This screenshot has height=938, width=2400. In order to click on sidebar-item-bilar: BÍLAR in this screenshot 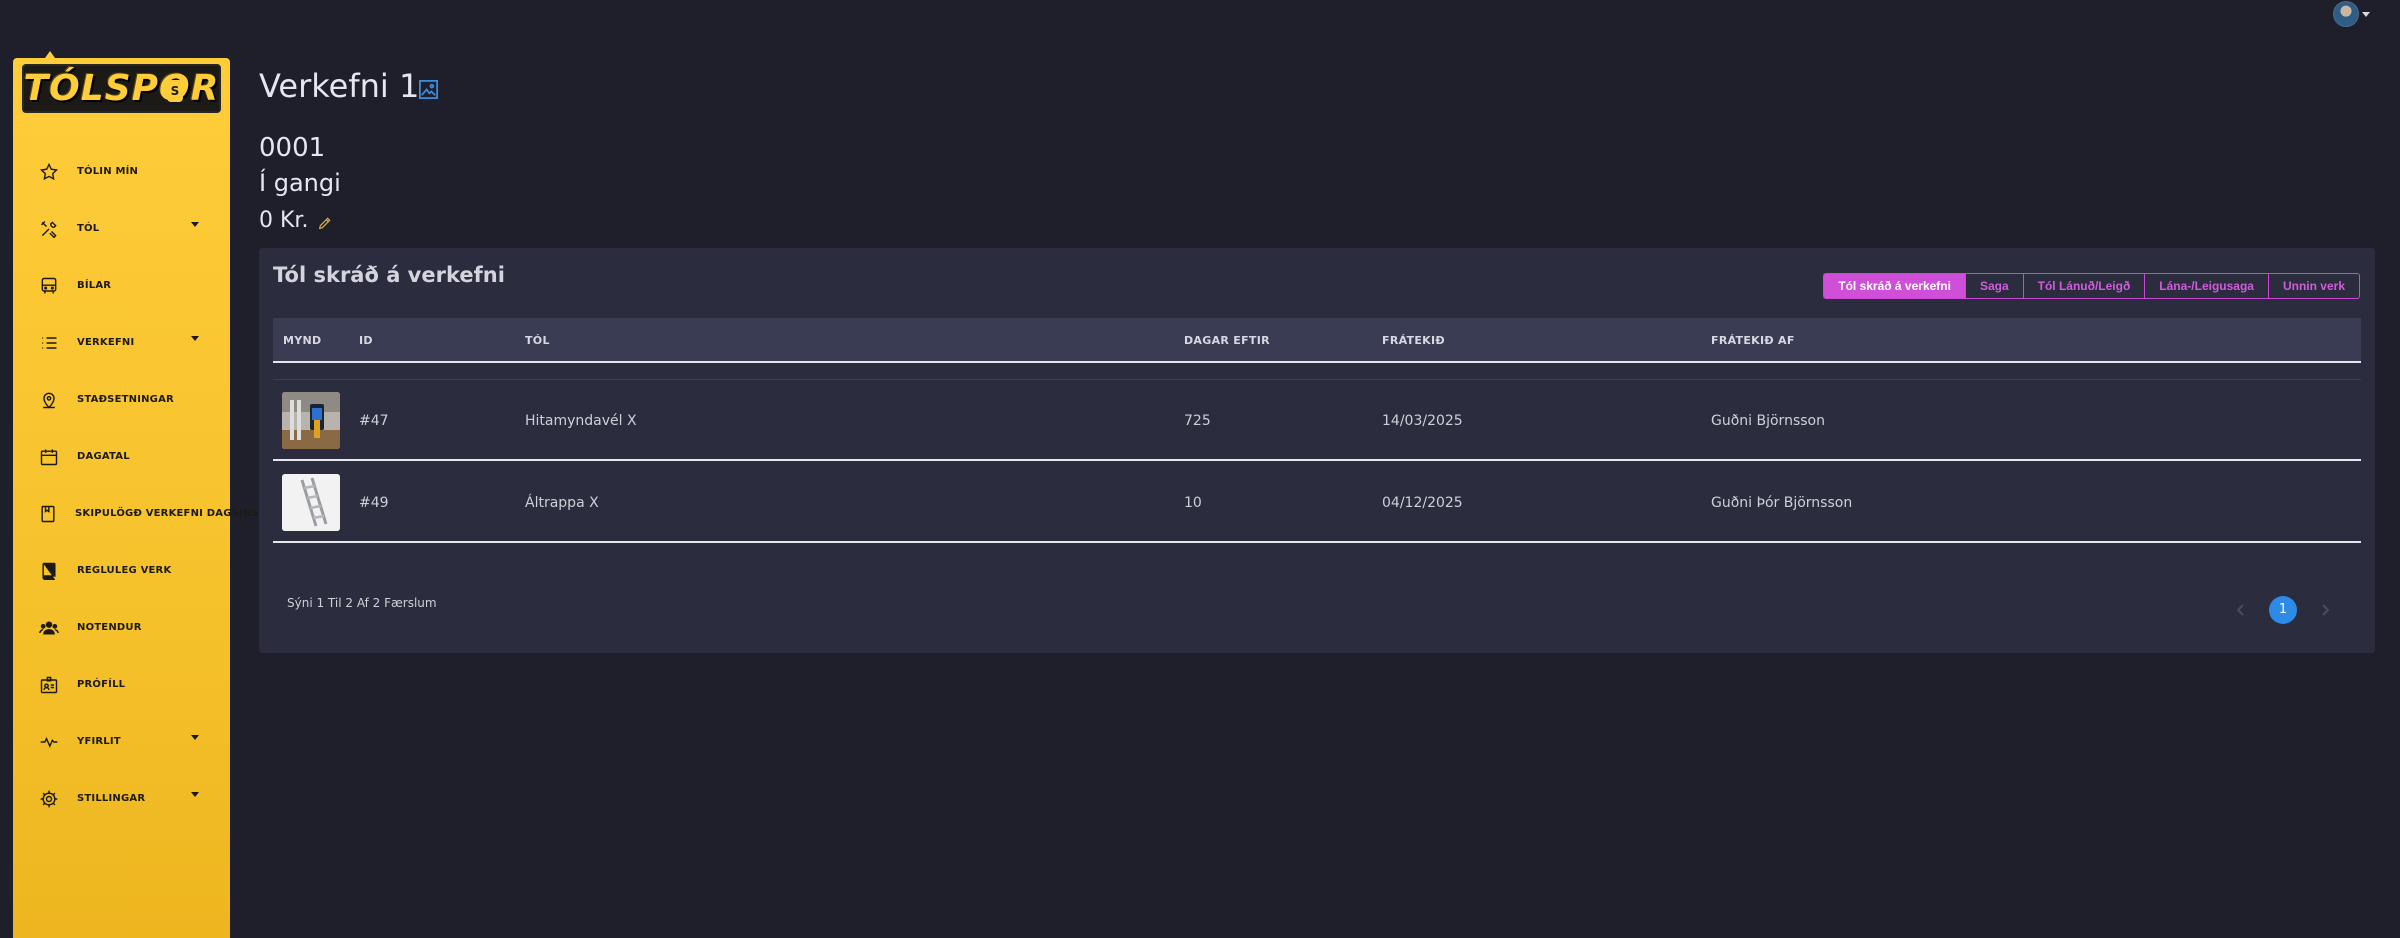, I will do `click(121, 285)`.